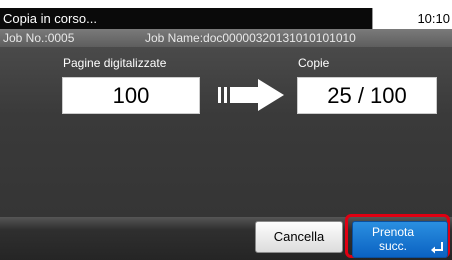  I want to click on copies-label: Copie, so click(314, 63).